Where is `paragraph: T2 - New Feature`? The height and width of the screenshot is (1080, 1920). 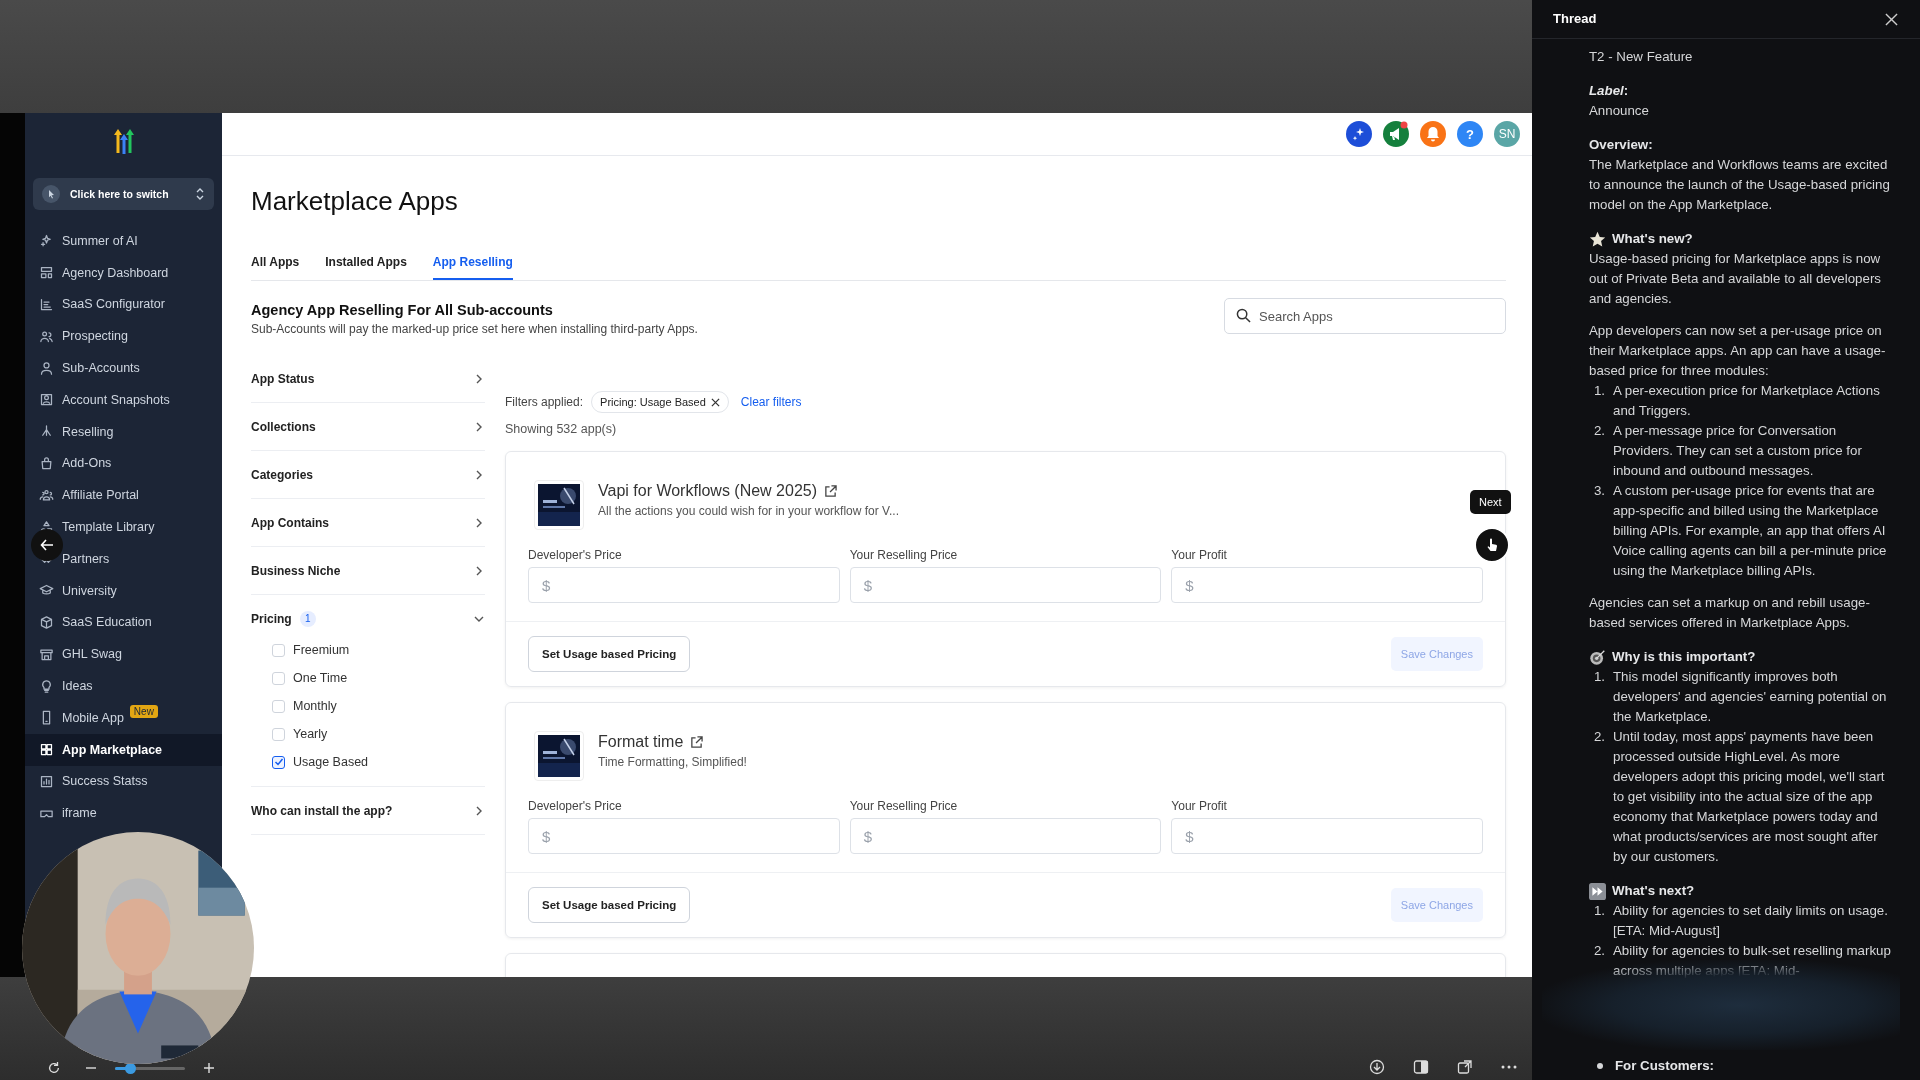 paragraph: T2 - New Feature is located at coordinates (1641, 57).